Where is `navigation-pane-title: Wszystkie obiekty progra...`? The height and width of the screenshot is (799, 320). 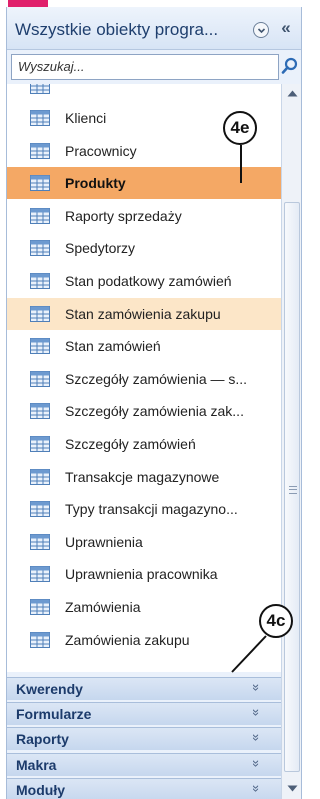 navigation-pane-title: Wszystkie obiekty progra... is located at coordinates (116, 30).